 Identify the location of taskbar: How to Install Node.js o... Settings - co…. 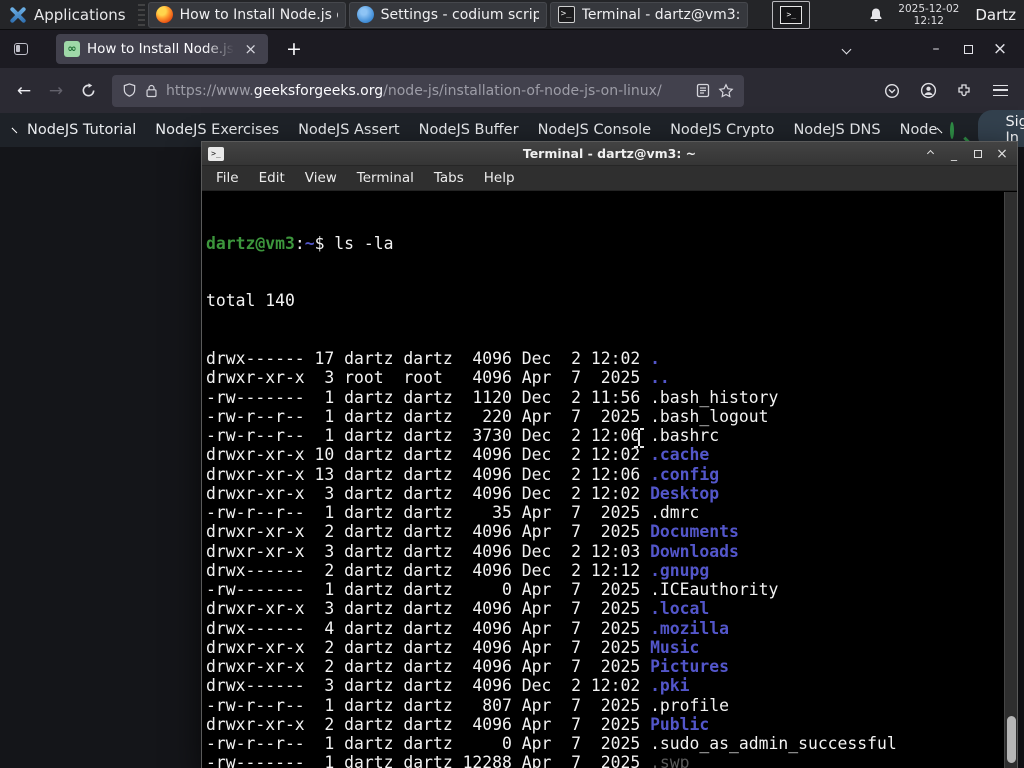
(449, 14).